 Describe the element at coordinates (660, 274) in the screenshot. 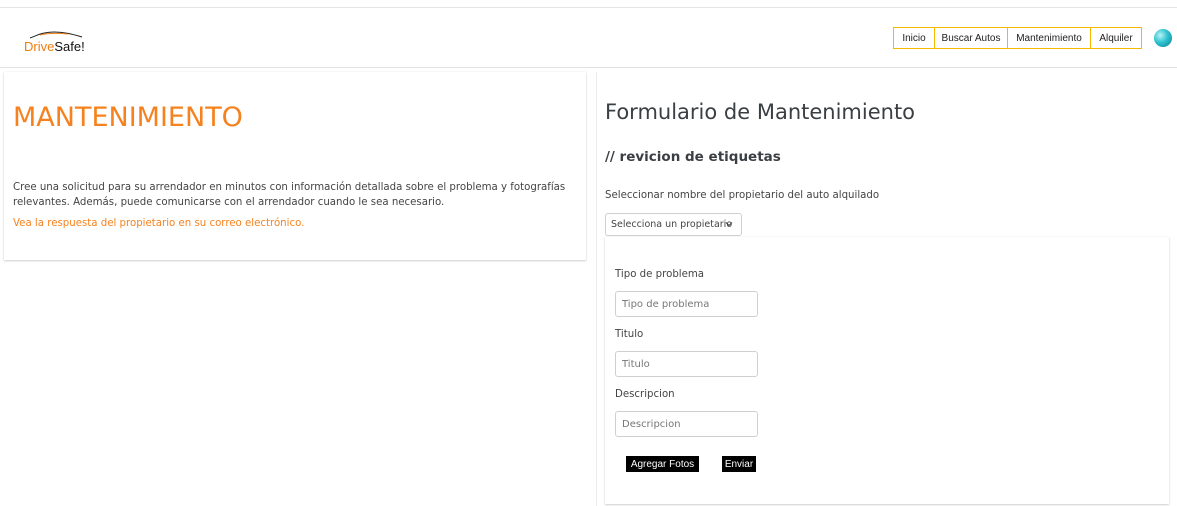

I see `problem-type-label: Tipo de problema` at that location.